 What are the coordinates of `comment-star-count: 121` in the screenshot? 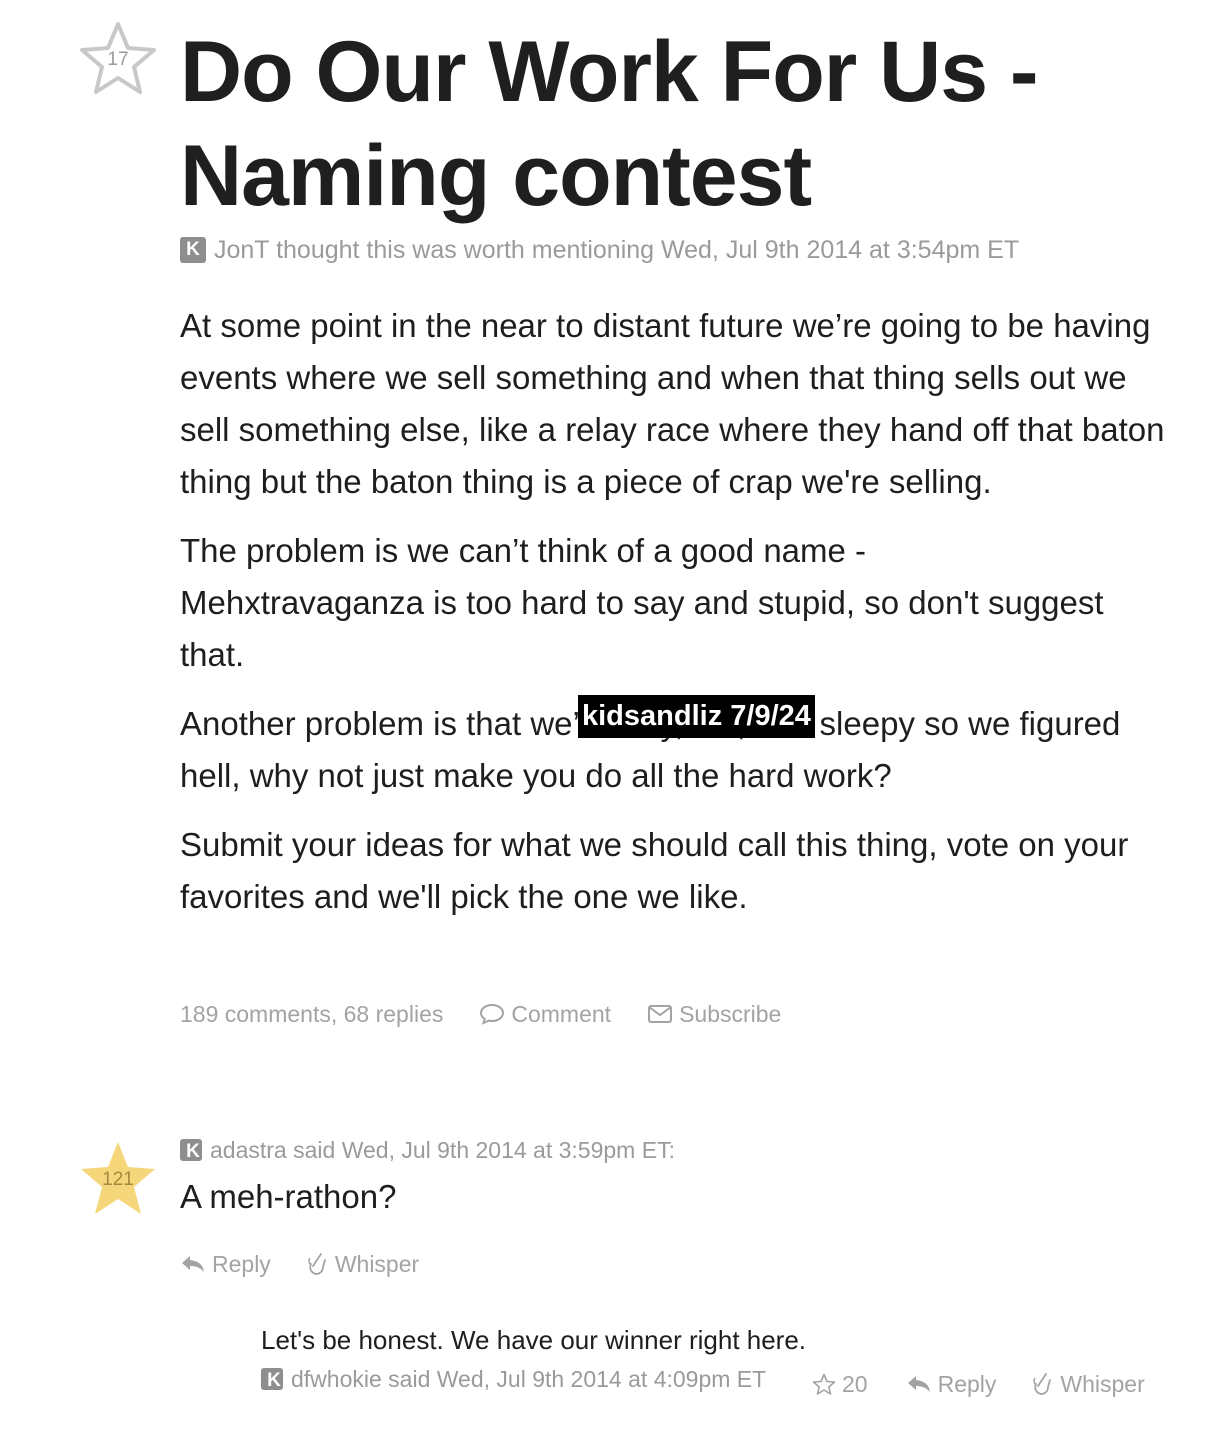 It's located at (118, 1179).